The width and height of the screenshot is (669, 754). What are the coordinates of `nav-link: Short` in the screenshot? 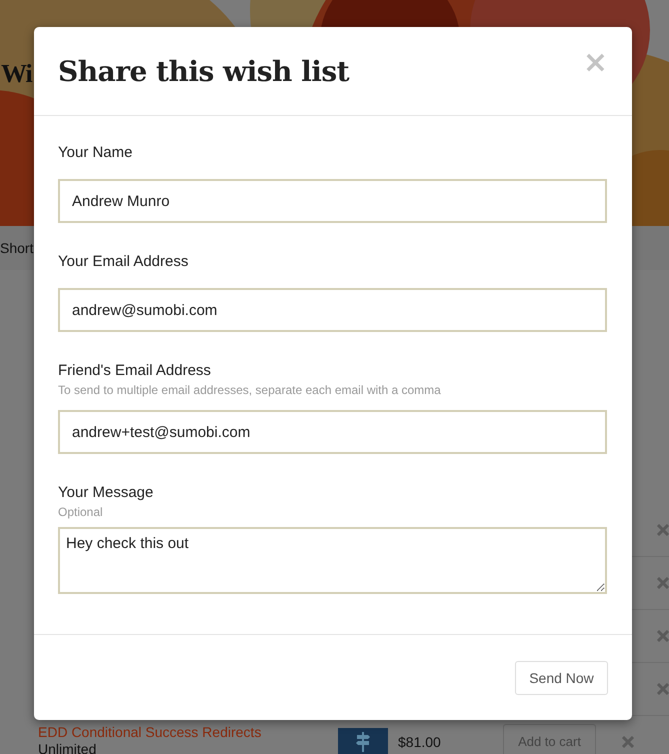 It's located at (17, 248).